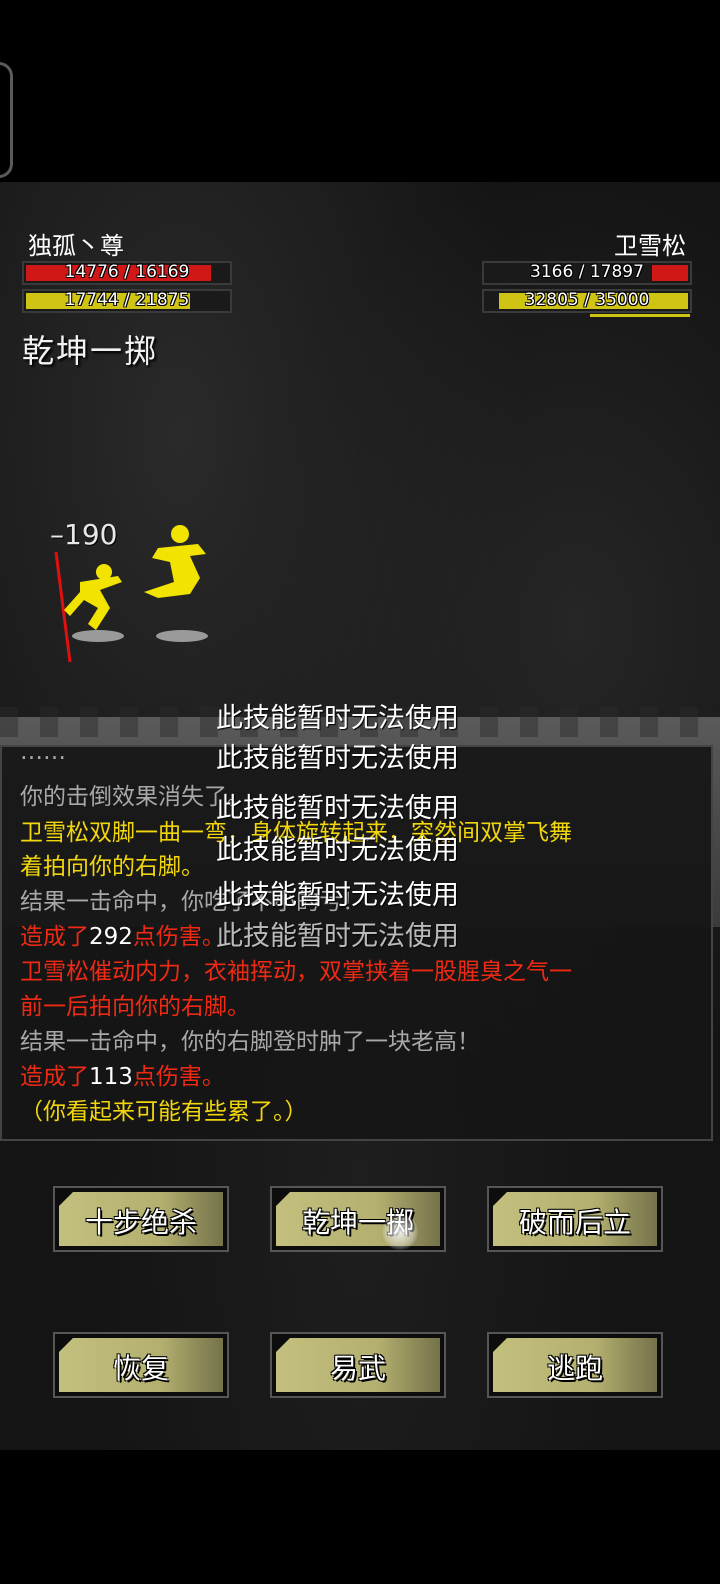 The image size is (720, 1584). Describe the element at coordinates (140, 1222) in the screenshot. I see `button-label: 十步绝杀` at that location.